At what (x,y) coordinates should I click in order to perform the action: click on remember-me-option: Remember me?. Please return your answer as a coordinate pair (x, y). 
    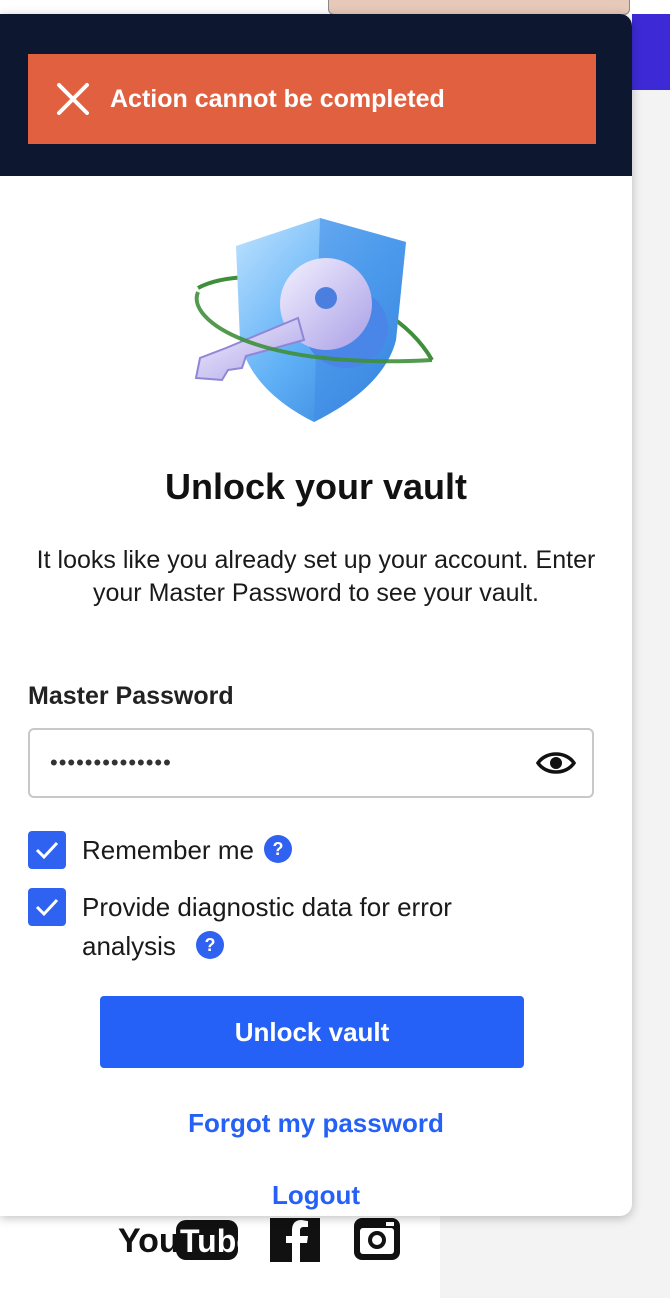
    Looking at the image, I should click on (160, 850).